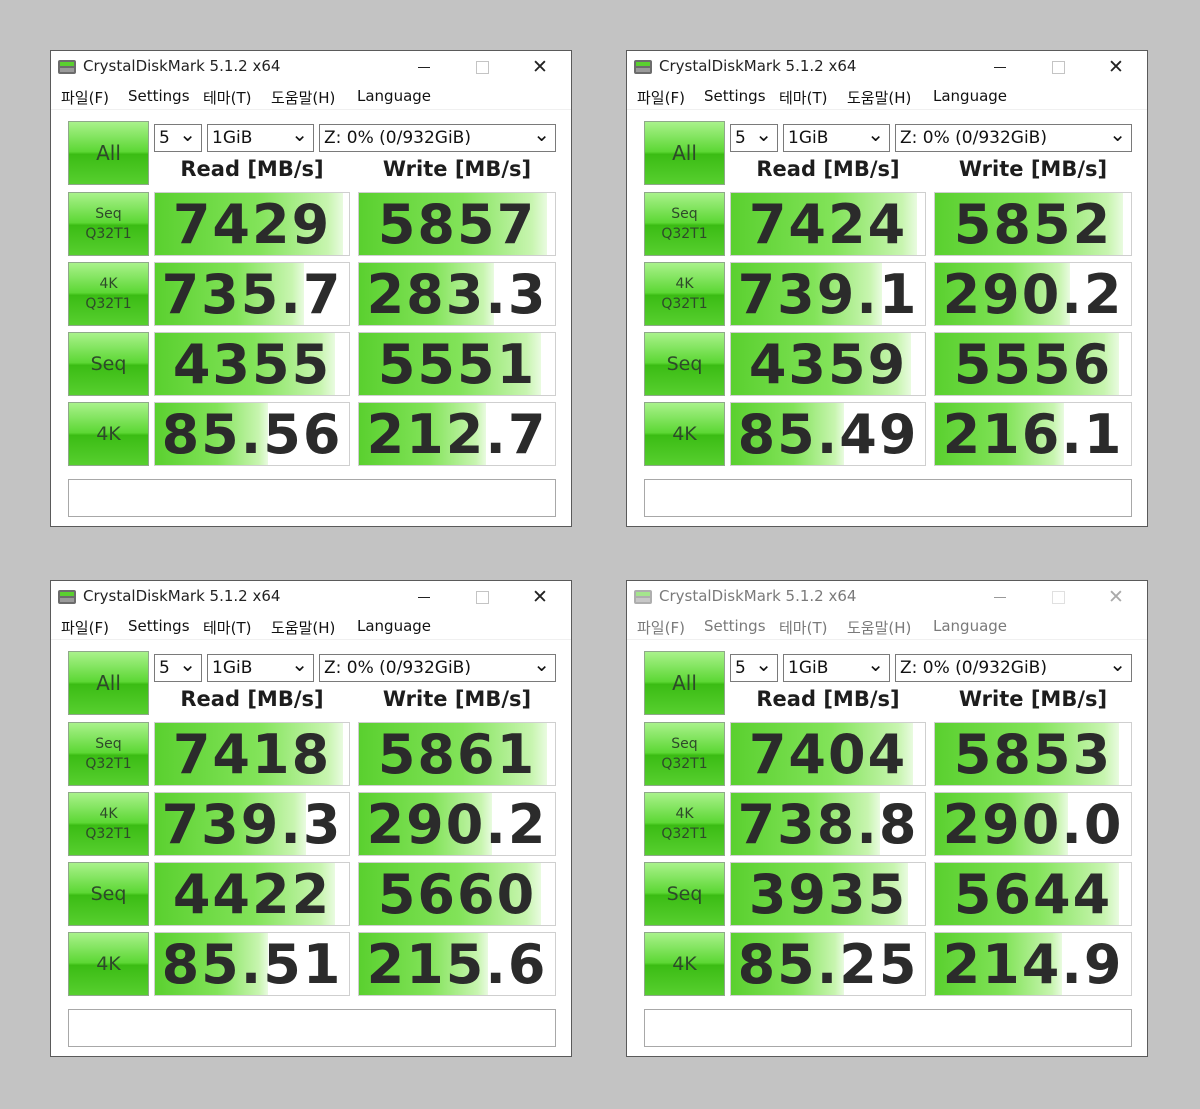 This screenshot has height=1109, width=1200. What do you see at coordinates (1033, 434) in the screenshot?
I see `write-speed-value: 216.1` at bounding box center [1033, 434].